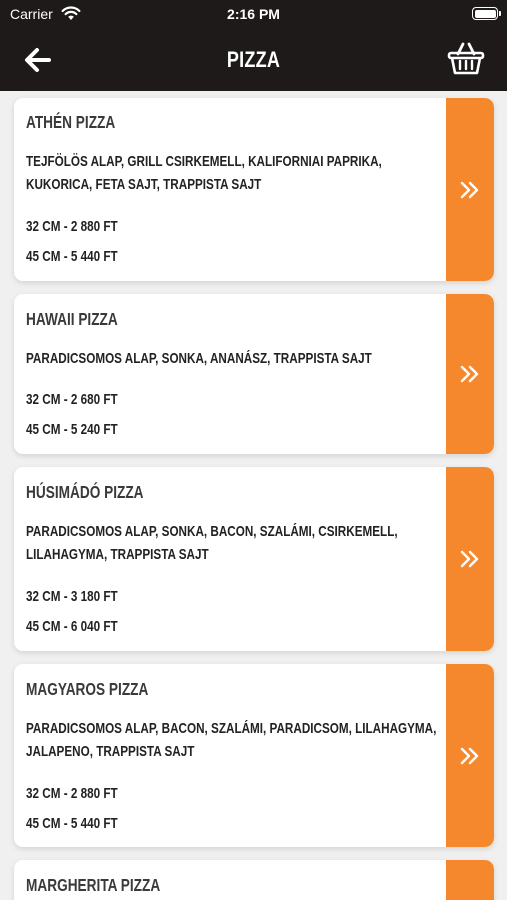  What do you see at coordinates (72, 399) in the screenshot?
I see `item-price-32: 32 CM - 2 680 FT` at bounding box center [72, 399].